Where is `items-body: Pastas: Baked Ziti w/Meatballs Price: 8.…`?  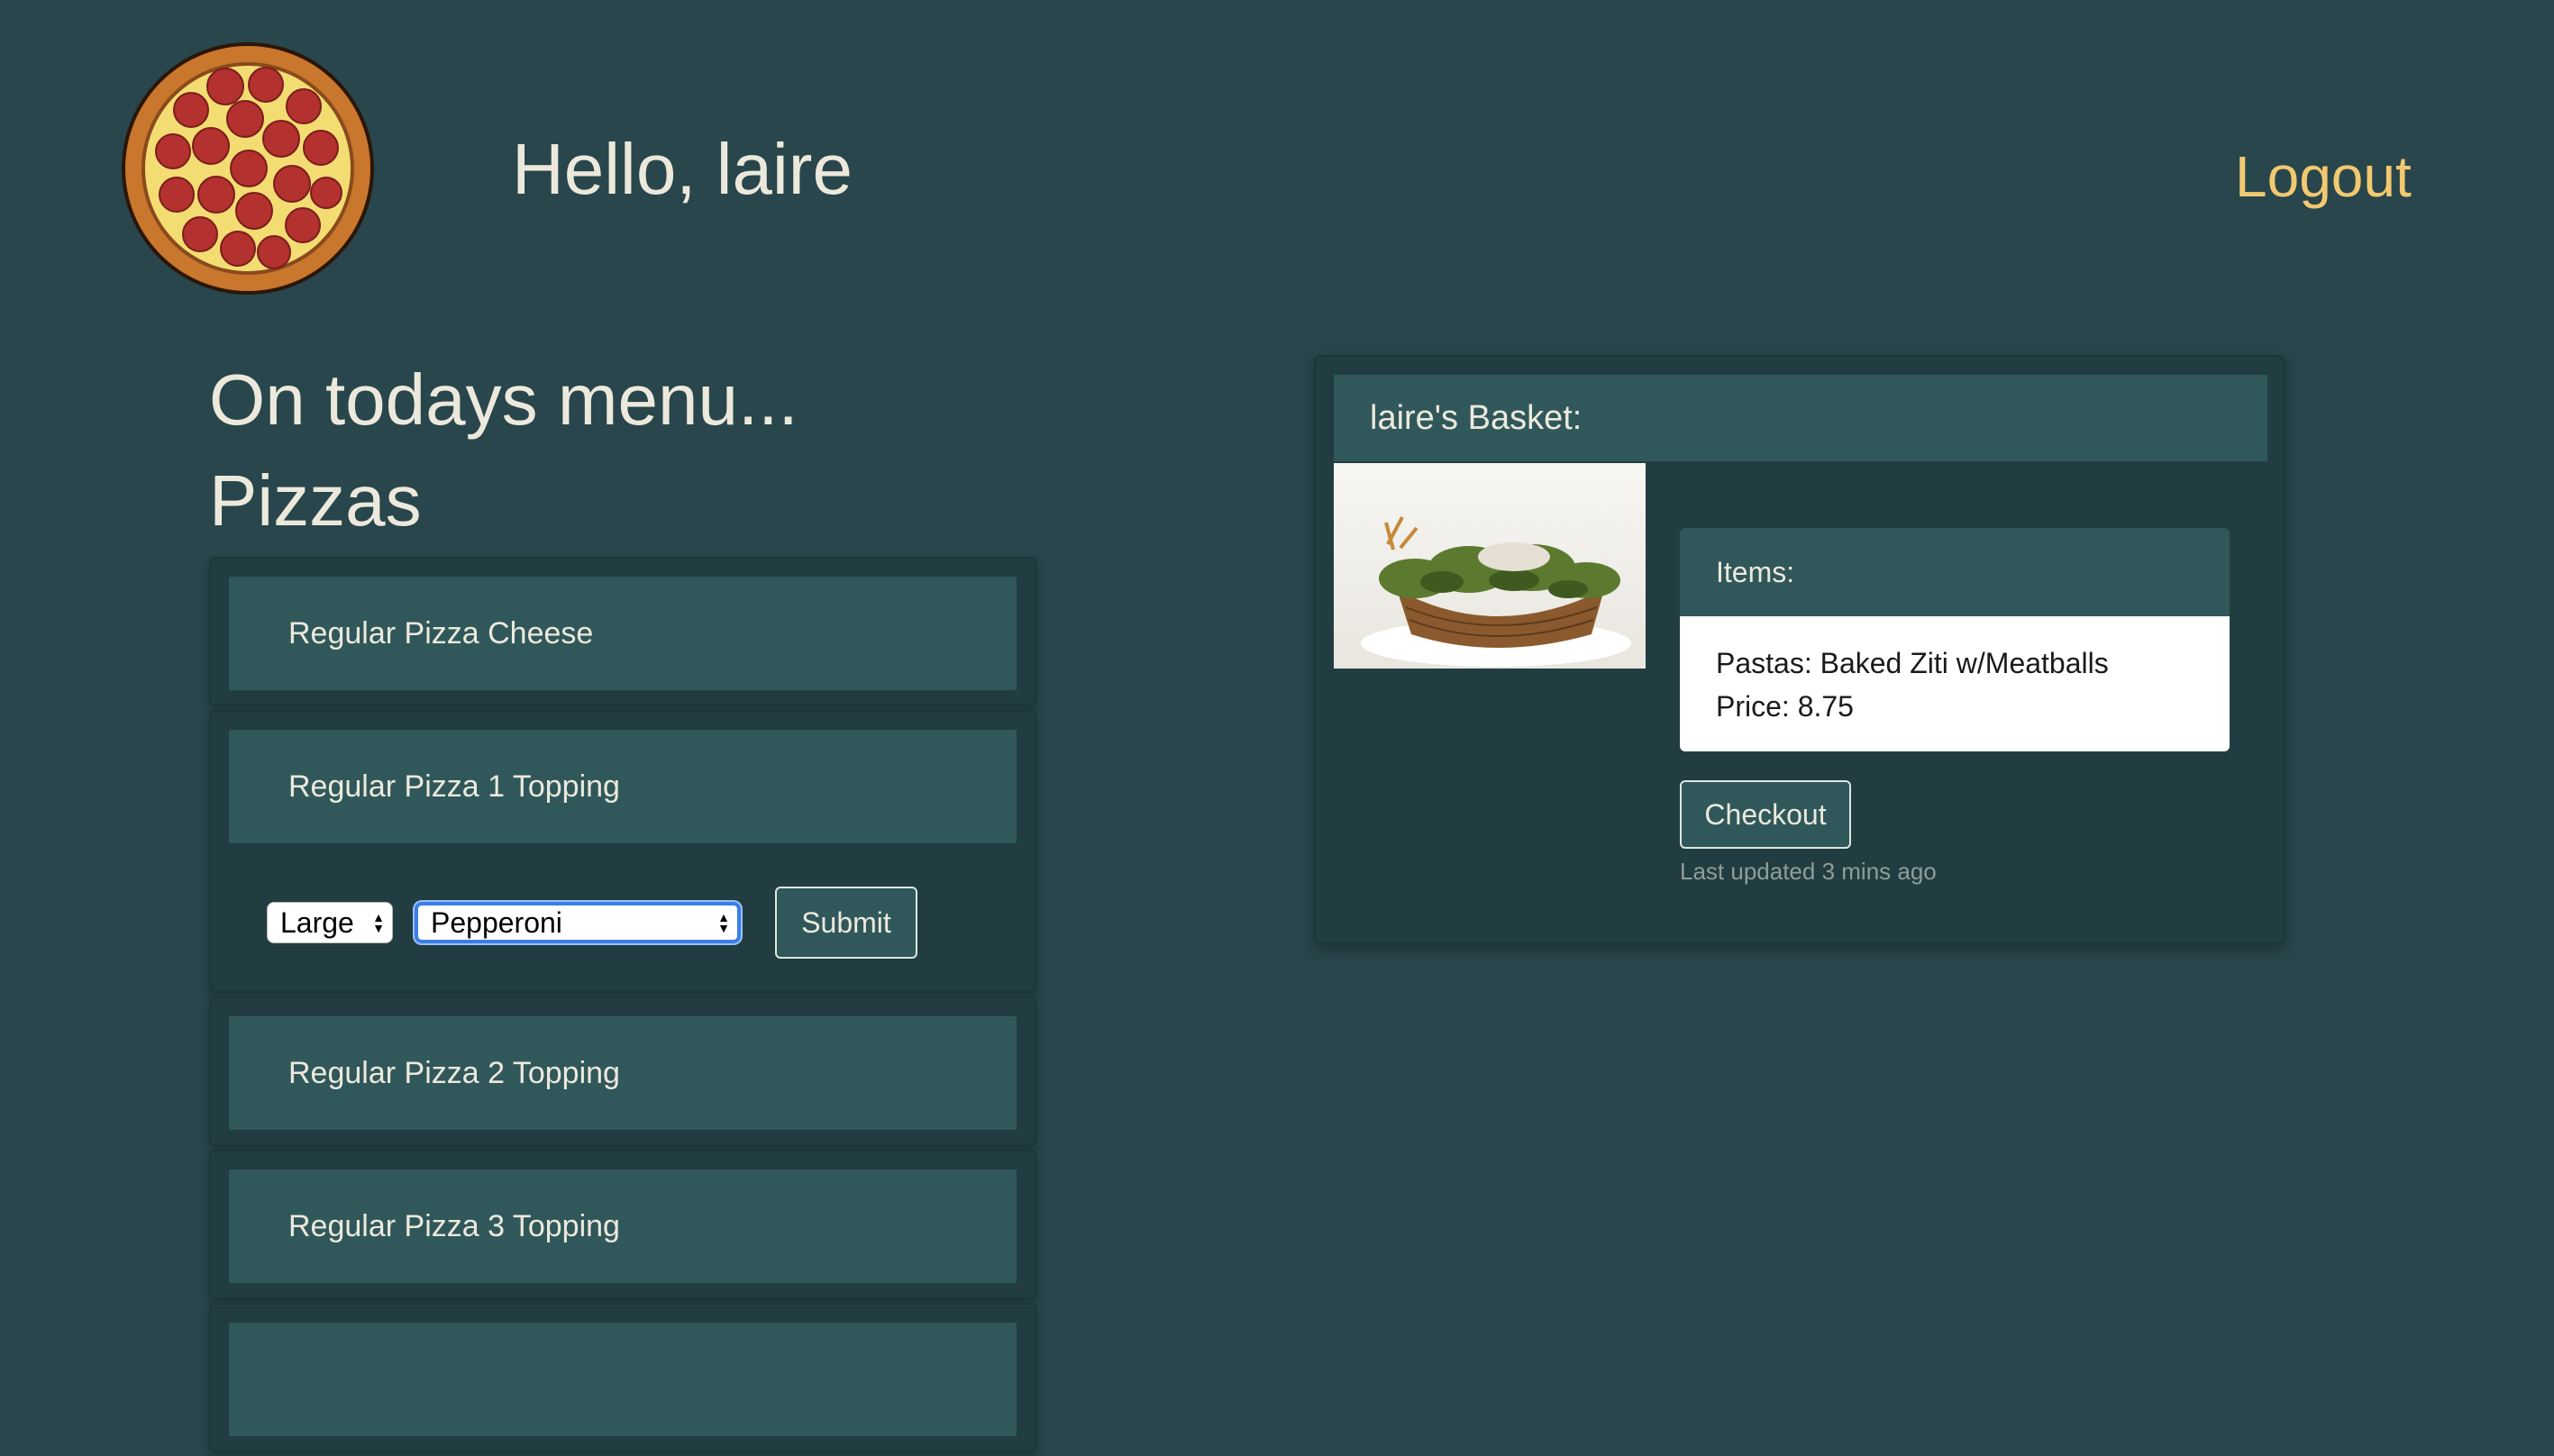
items-body: Pastas: Baked Ziti w/Meatballs Price: 8.… is located at coordinates (1955, 683).